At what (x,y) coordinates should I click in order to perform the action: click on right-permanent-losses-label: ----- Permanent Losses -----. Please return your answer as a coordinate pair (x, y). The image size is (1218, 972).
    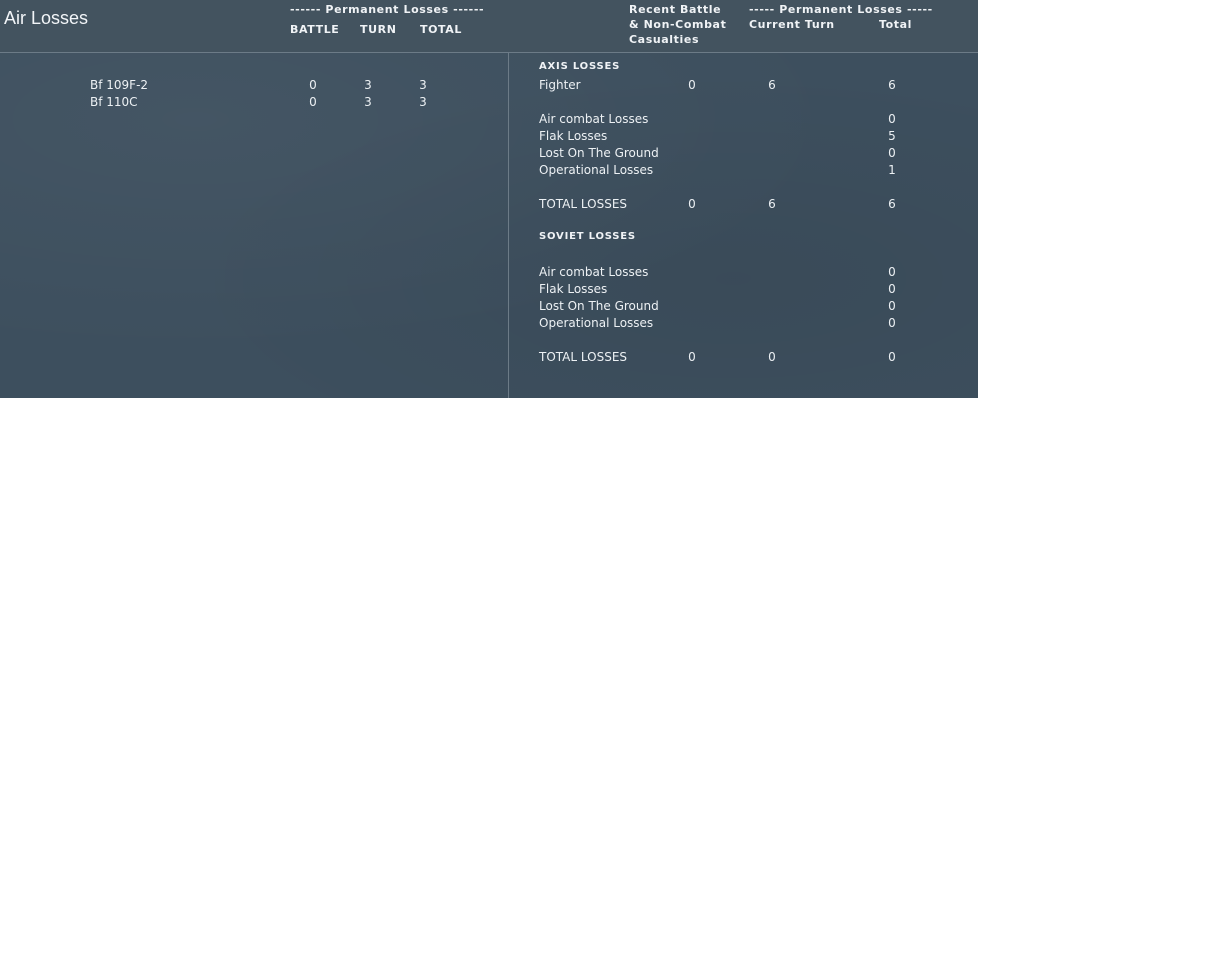
    Looking at the image, I should click on (841, 9).